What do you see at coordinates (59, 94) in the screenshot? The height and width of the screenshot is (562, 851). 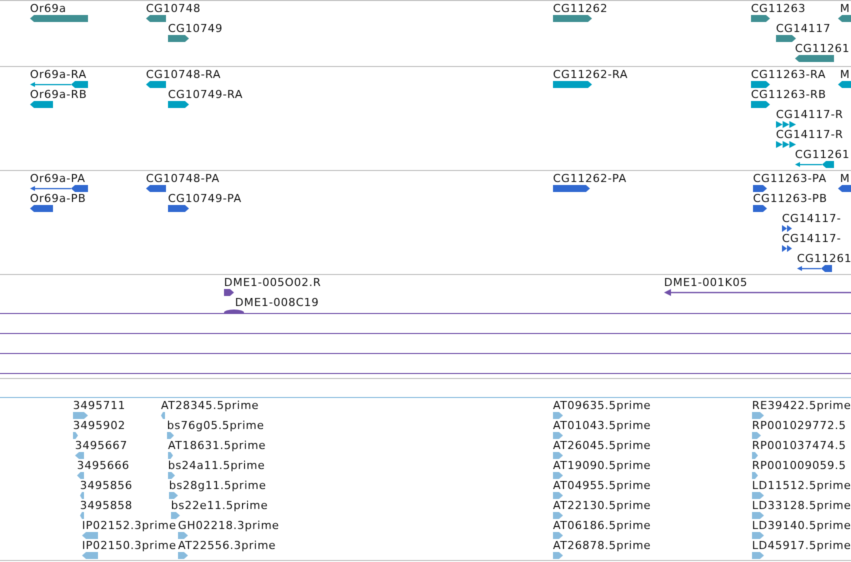 I see `feature-label: Or69a-RB` at bounding box center [59, 94].